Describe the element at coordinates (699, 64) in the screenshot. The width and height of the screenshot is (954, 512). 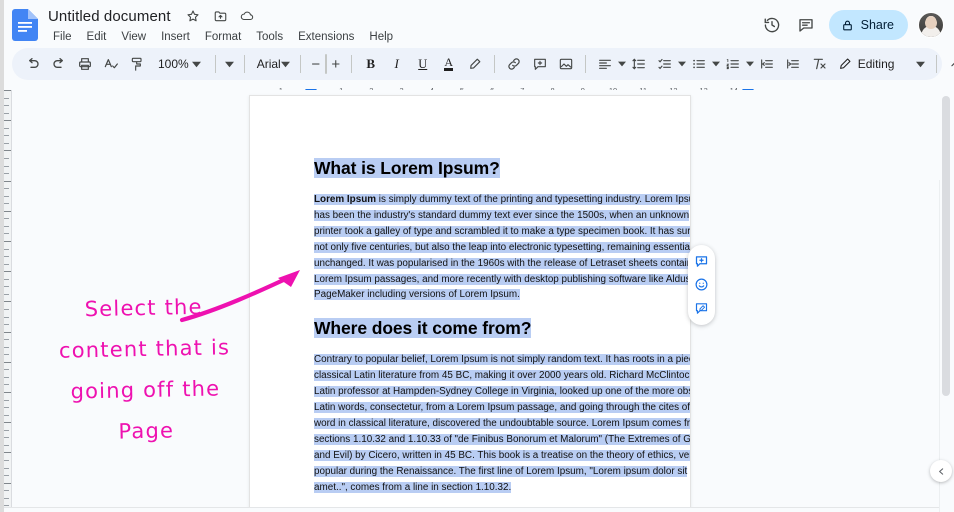
I see `bulleted-list-icon` at that location.